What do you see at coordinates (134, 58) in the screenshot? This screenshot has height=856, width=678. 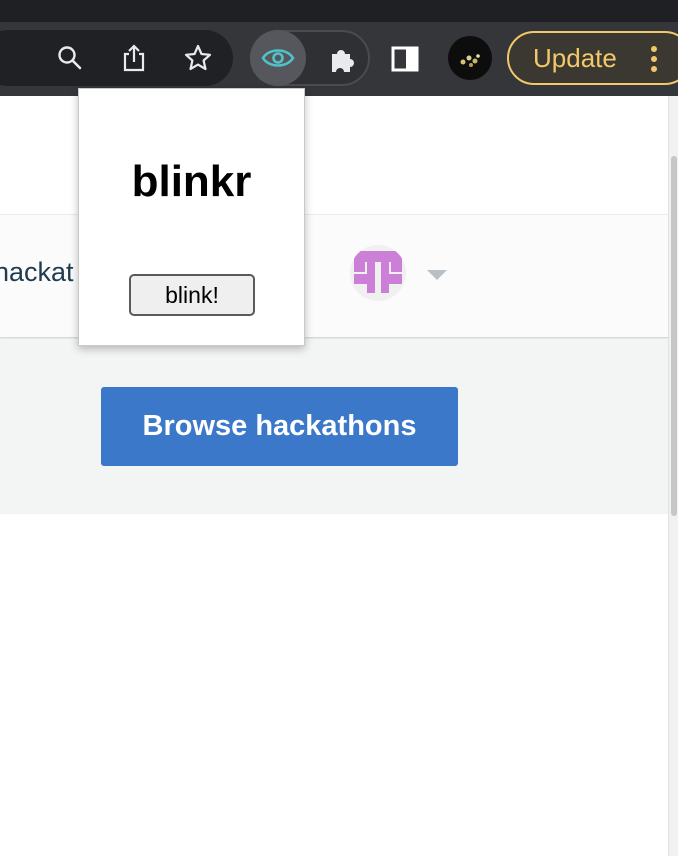 I see `share-icon` at bounding box center [134, 58].